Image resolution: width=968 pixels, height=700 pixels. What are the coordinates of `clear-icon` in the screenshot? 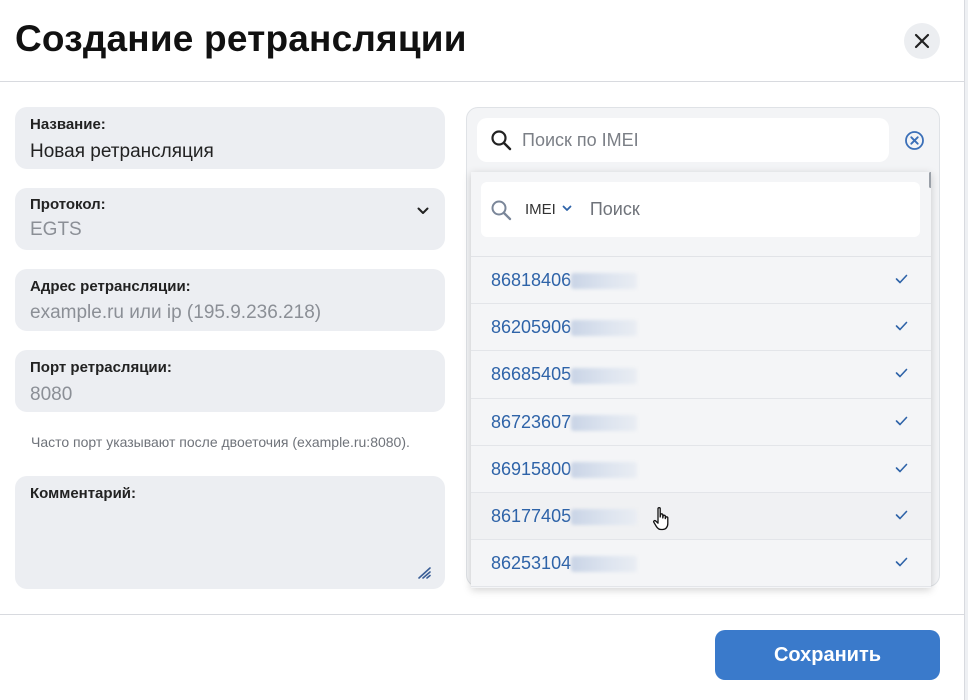 It's located at (914, 140).